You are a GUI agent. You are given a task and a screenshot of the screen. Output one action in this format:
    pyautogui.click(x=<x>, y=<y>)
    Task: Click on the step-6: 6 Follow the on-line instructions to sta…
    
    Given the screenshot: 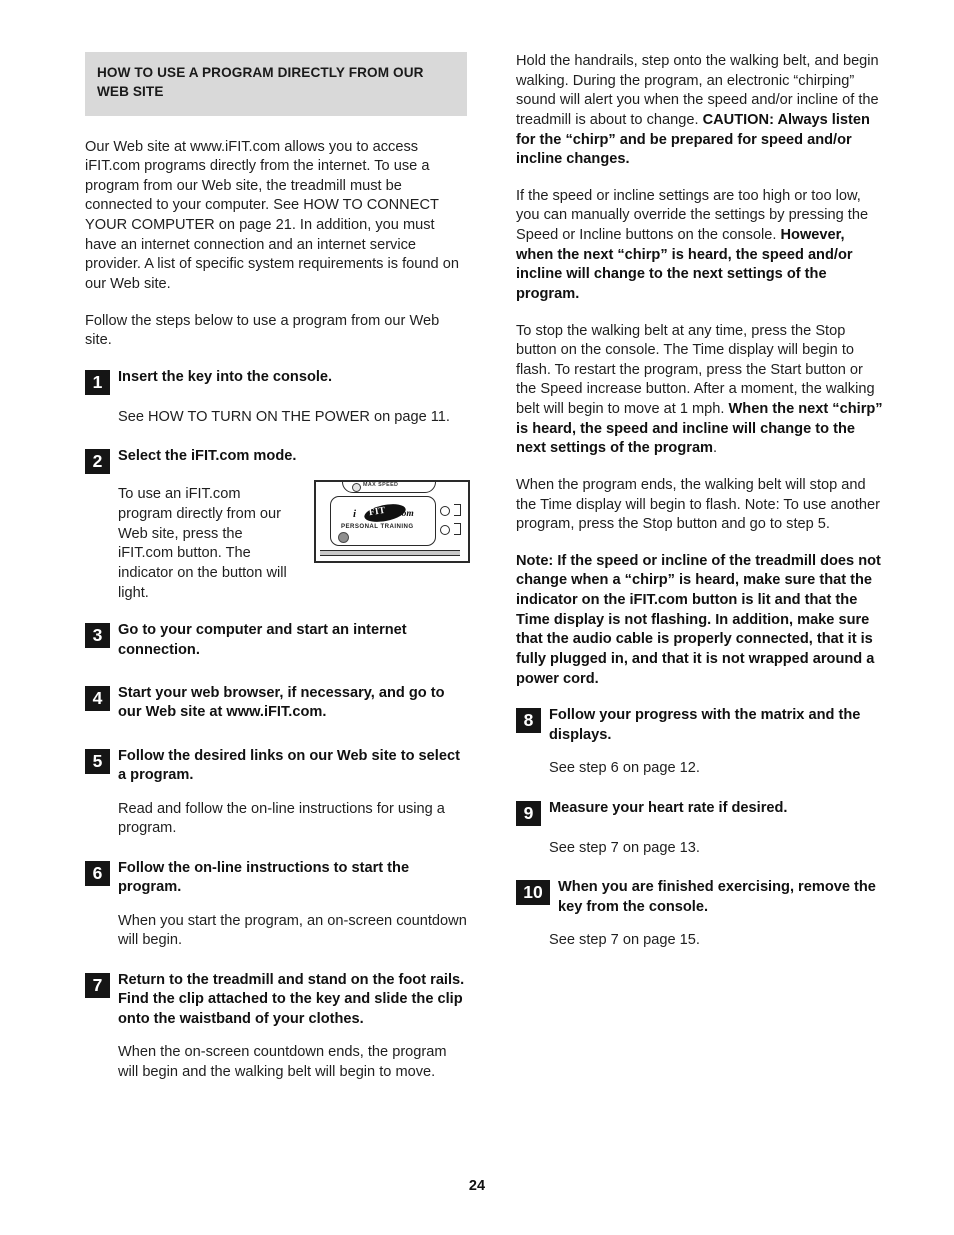 What is the action you would take?
    pyautogui.click(x=276, y=878)
    